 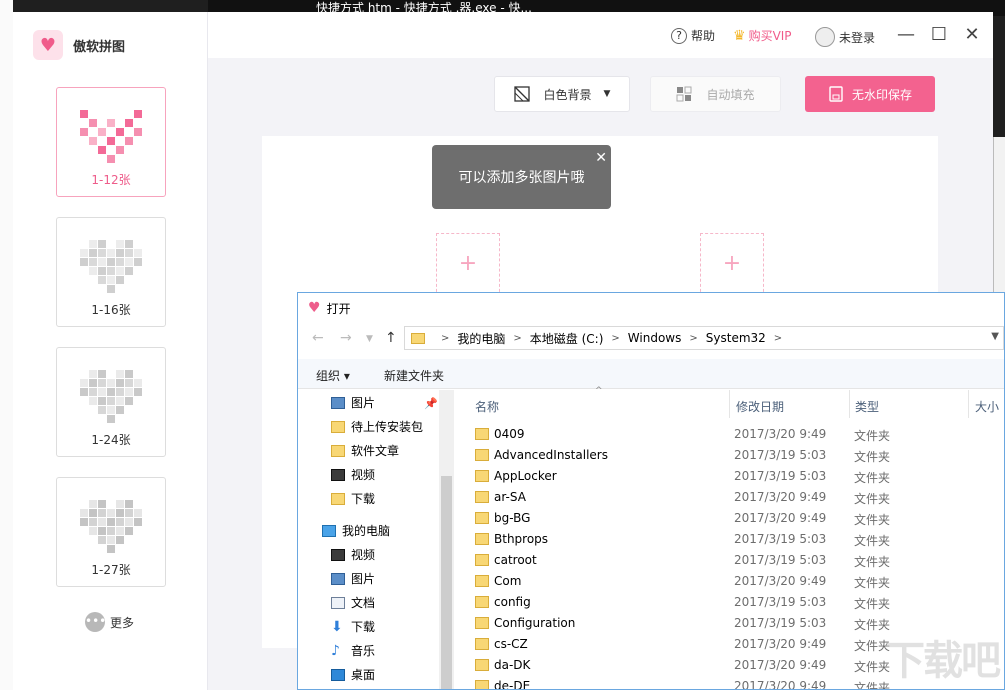 I want to click on nav-item: 文档, so click(x=353, y=602).